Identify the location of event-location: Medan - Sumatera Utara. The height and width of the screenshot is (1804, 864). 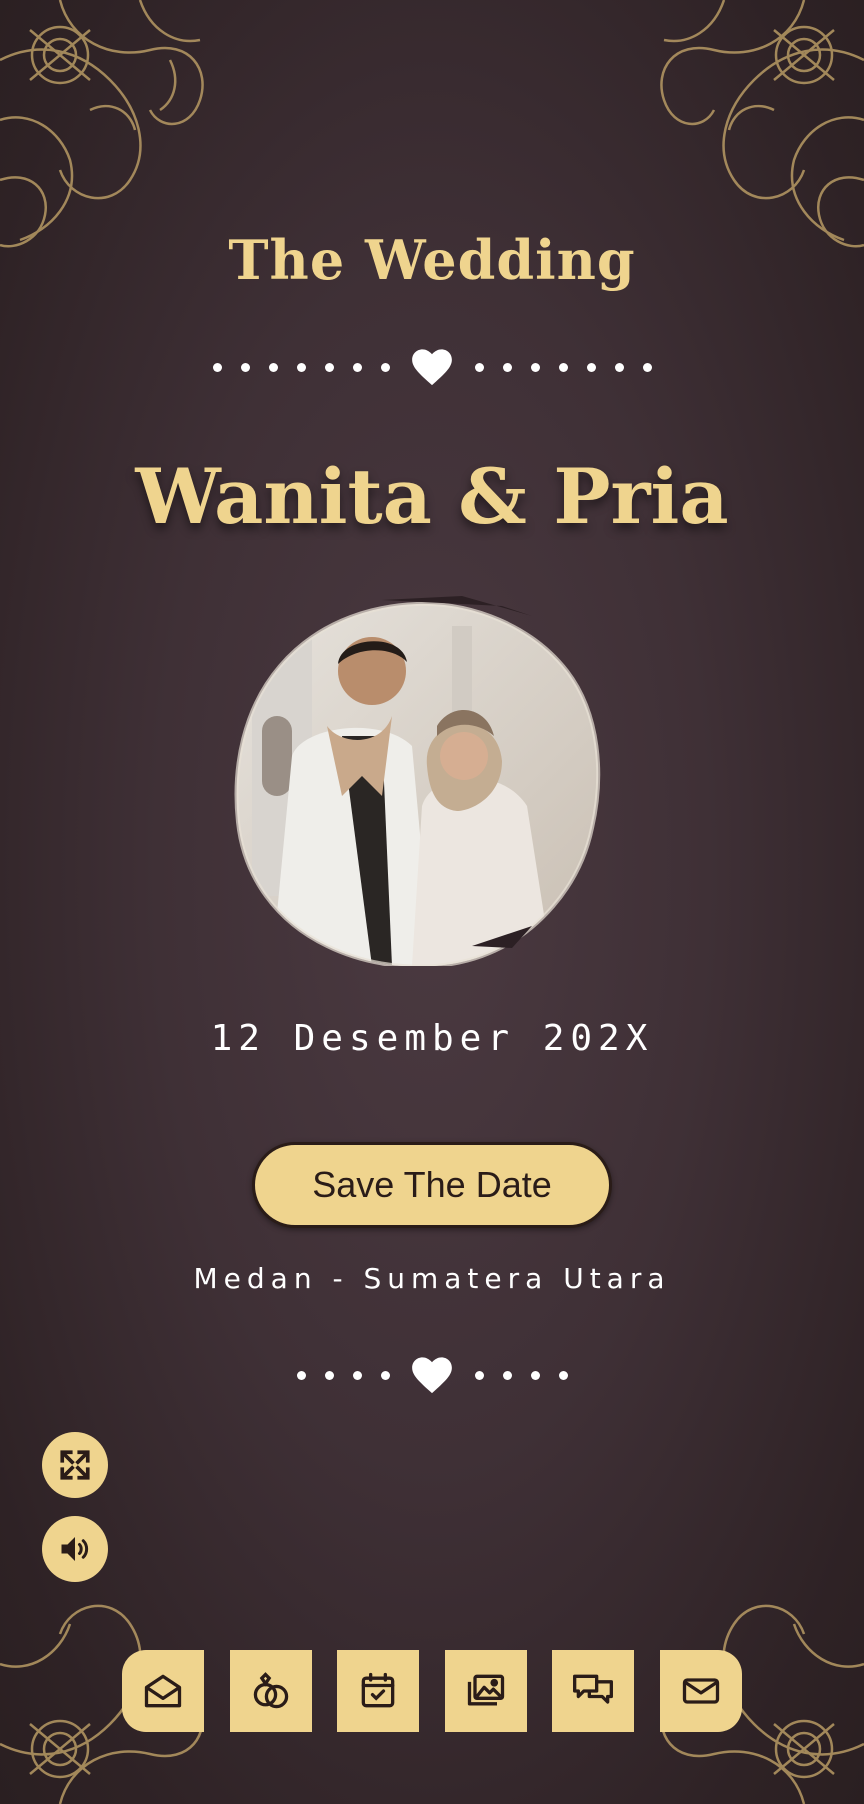
(432, 1278).